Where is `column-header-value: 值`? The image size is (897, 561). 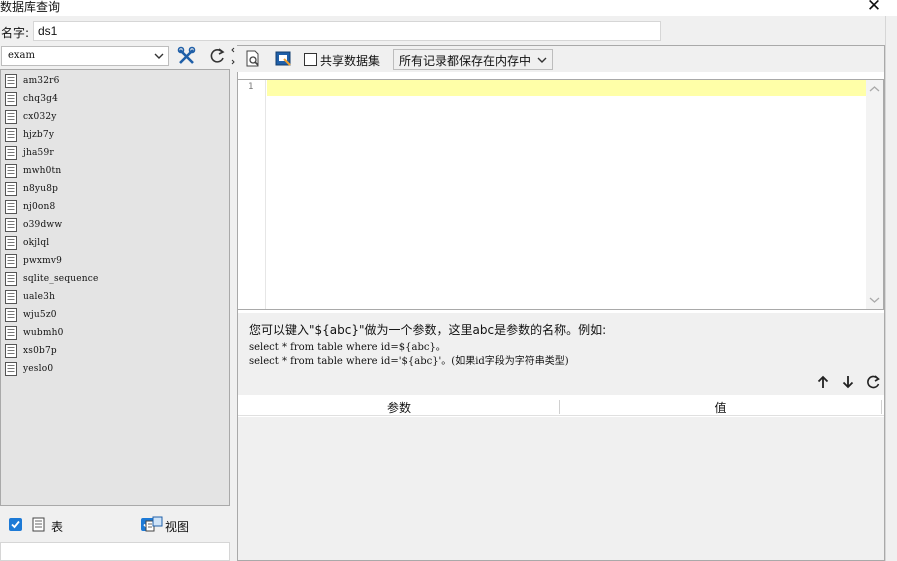 column-header-value: 值 is located at coordinates (720, 407).